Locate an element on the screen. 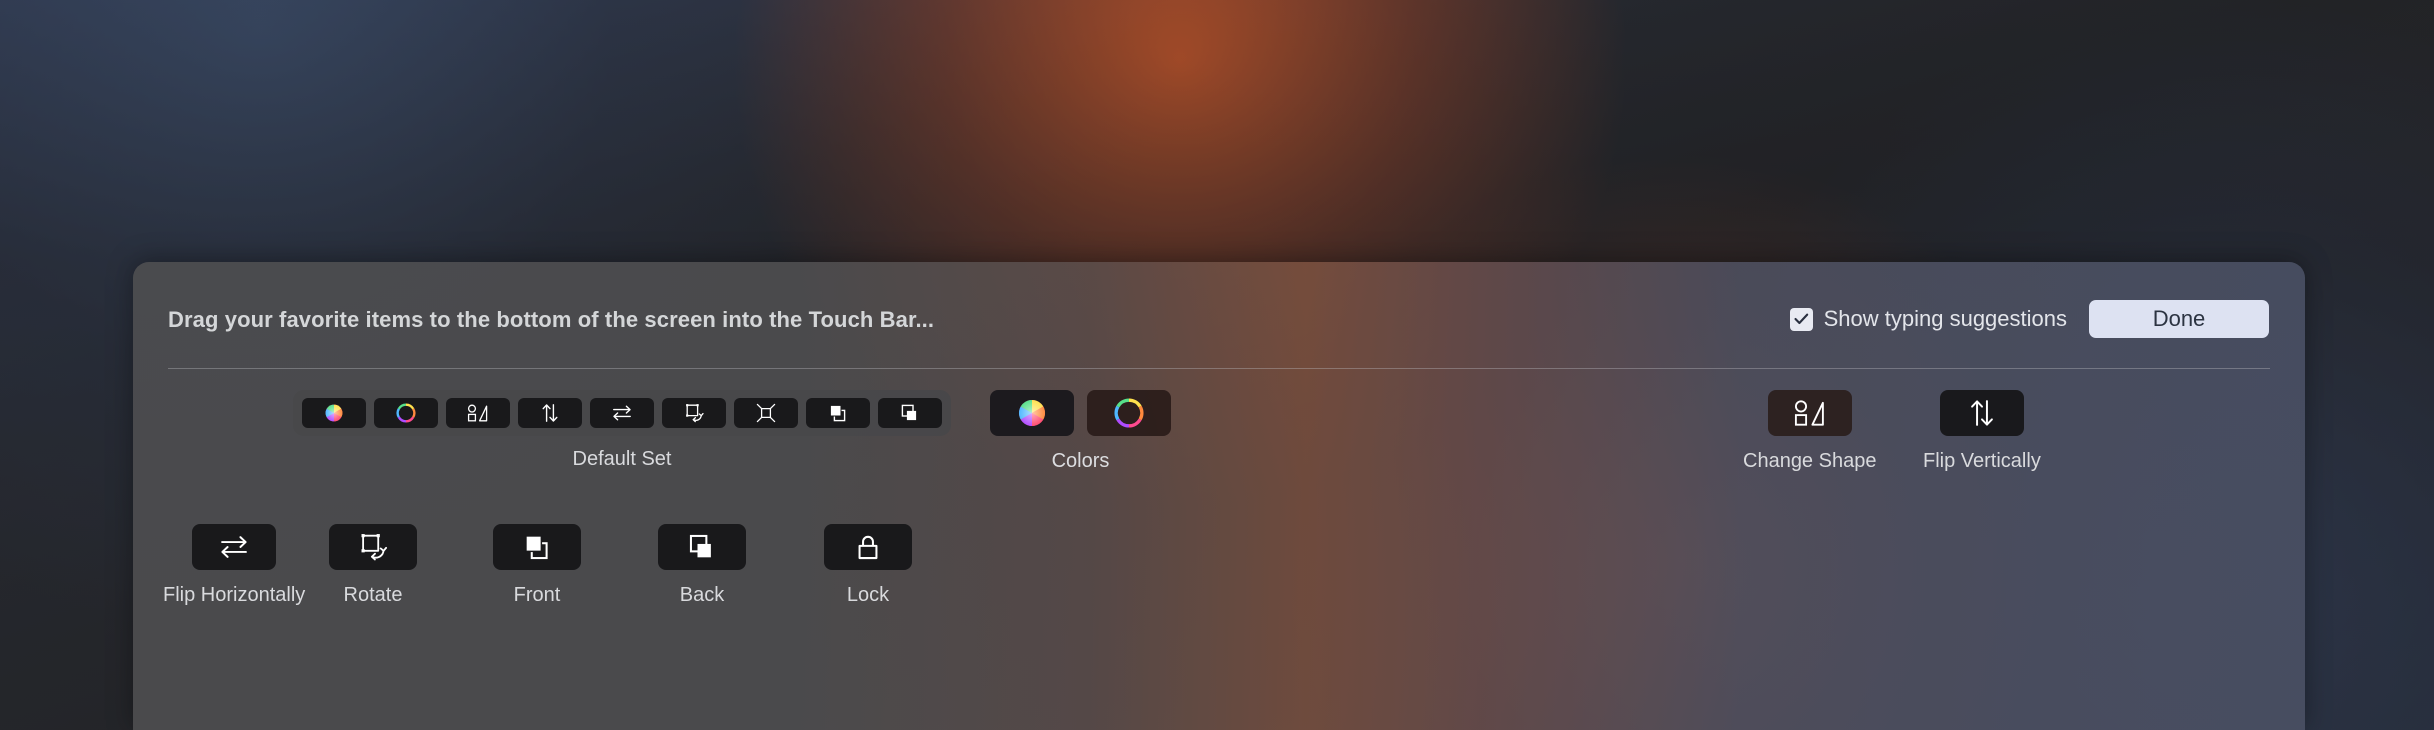 The height and width of the screenshot is (730, 2434). palette-item-lock: Lock is located at coordinates (868, 565).